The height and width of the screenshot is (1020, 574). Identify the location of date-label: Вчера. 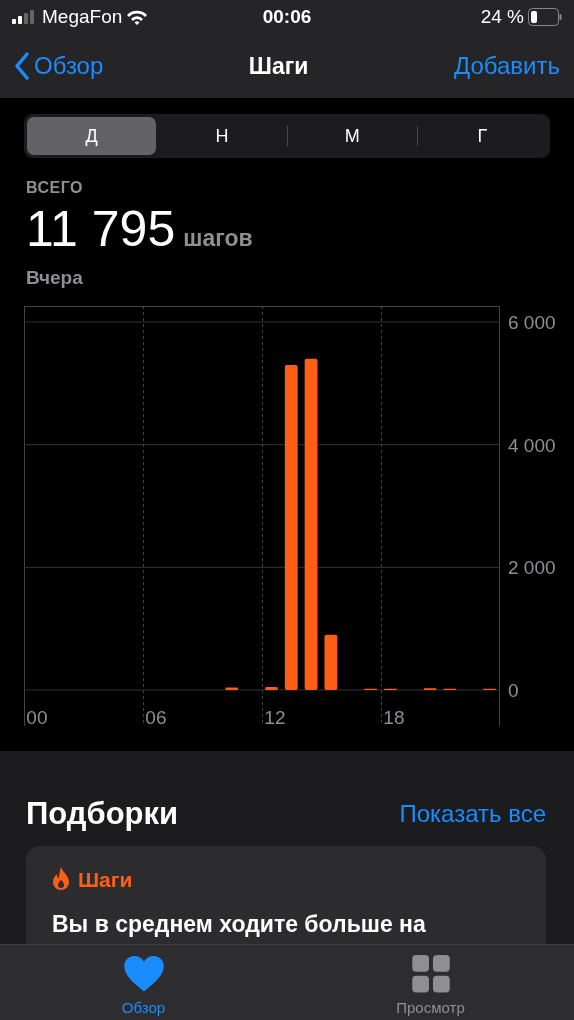
(55, 277).